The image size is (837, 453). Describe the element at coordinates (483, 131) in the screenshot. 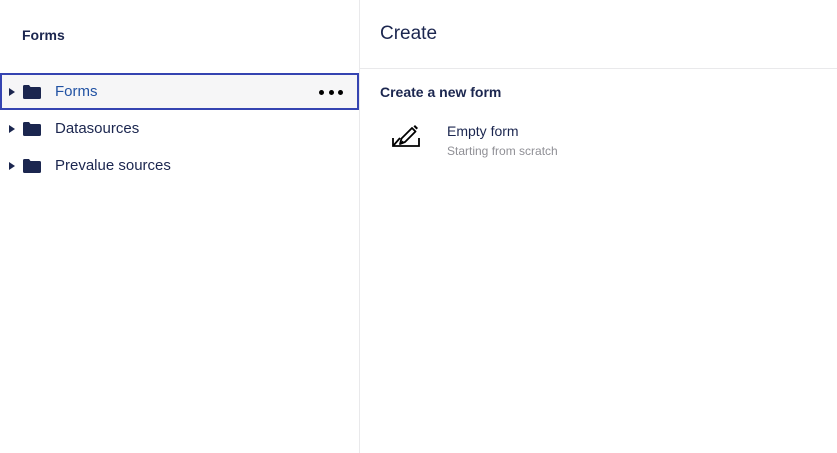

I see `option-title: Empty form` at that location.